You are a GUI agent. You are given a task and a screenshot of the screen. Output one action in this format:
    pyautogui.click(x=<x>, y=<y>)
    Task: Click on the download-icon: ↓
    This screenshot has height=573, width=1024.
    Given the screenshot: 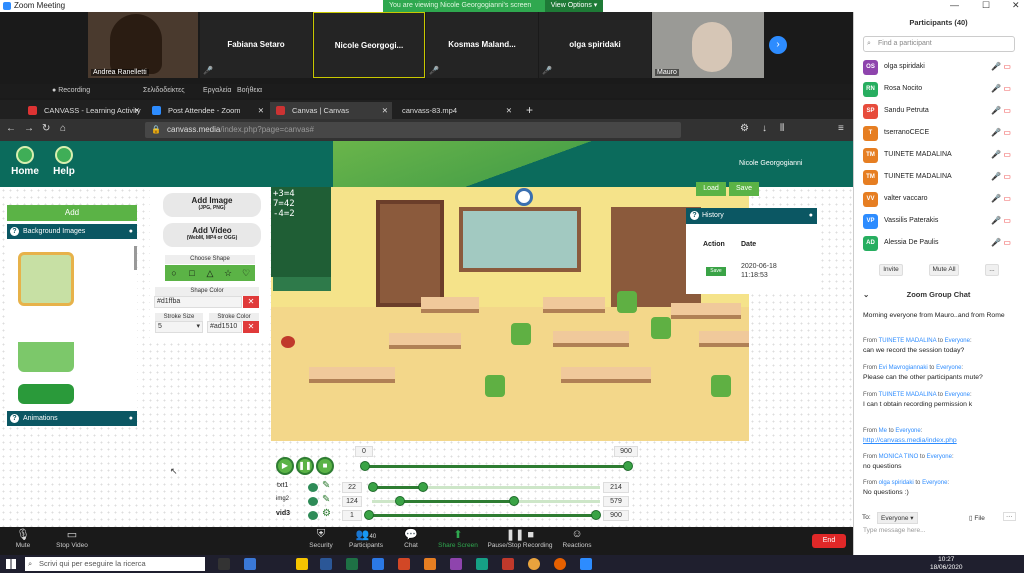 What is the action you would take?
    pyautogui.click(x=764, y=128)
    